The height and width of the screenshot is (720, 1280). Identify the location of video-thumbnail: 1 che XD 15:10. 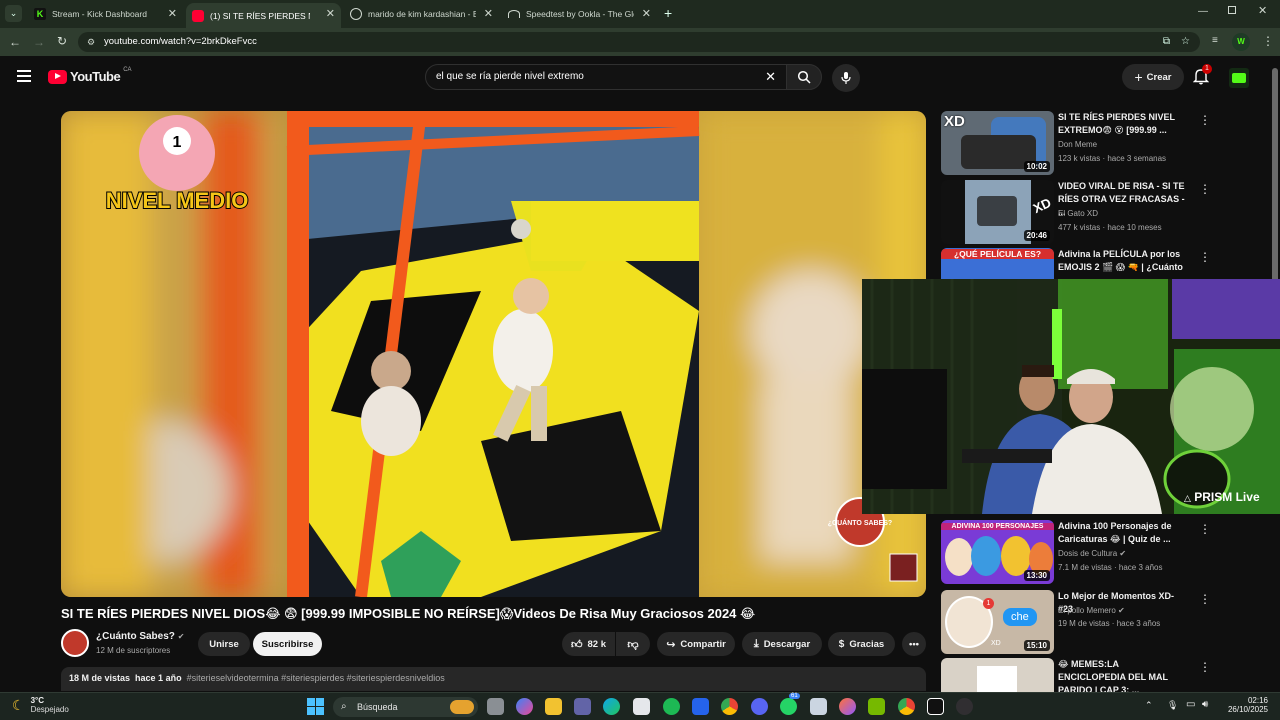
(997, 622).